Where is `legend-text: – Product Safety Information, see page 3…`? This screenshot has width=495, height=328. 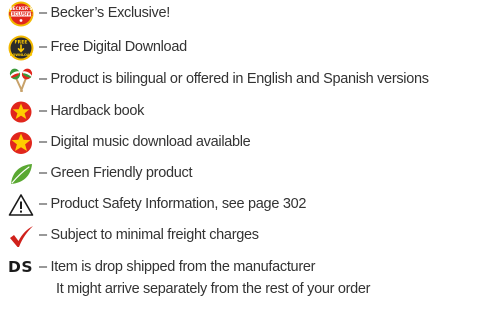
legend-text: – Product Safety Information, see page 3… is located at coordinates (173, 204).